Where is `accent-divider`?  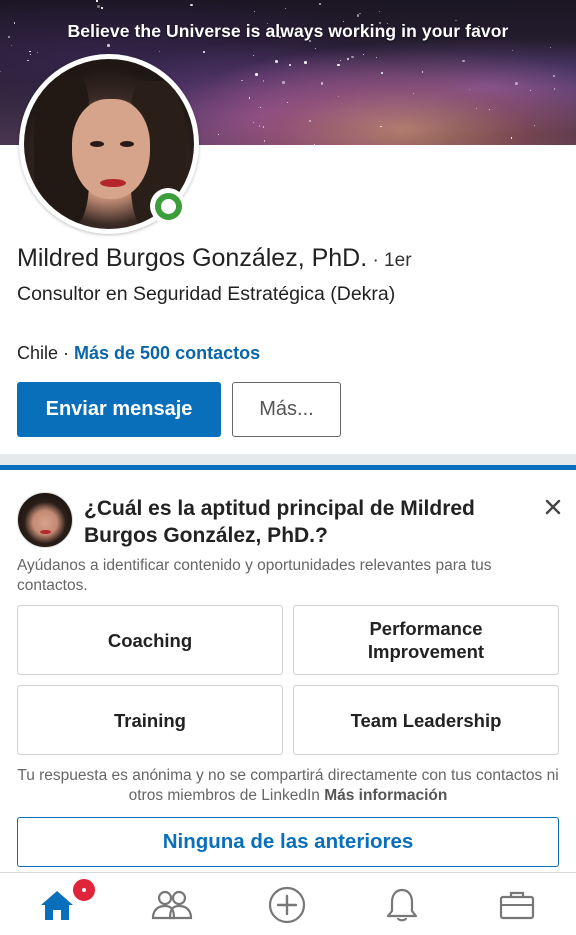 accent-divider is located at coordinates (288, 467).